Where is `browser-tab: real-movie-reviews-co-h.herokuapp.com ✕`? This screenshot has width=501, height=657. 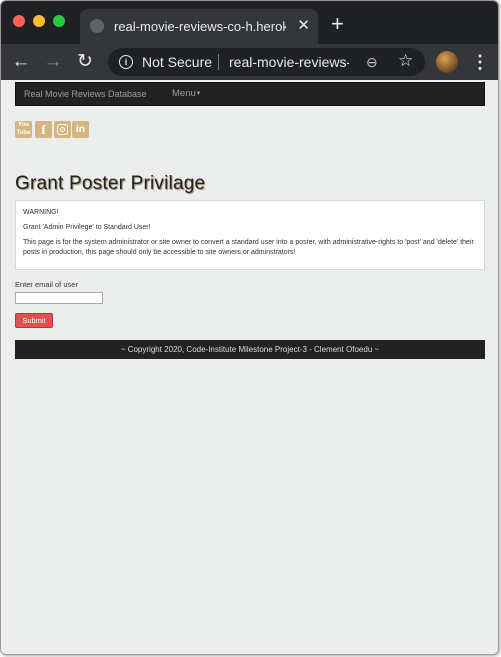
browser-tab: real-movie-reviews-co-h.herokuapp.com ✕ is located at coordinates (199, 26).